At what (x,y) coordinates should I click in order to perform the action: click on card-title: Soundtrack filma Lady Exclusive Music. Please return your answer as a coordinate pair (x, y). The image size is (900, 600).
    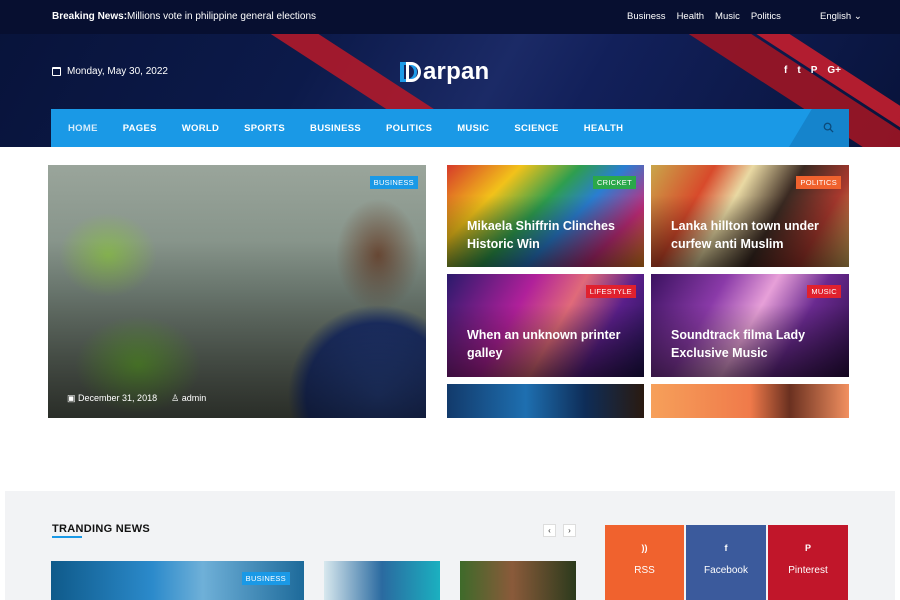
    Looking at the image, I should click on (760, 344).